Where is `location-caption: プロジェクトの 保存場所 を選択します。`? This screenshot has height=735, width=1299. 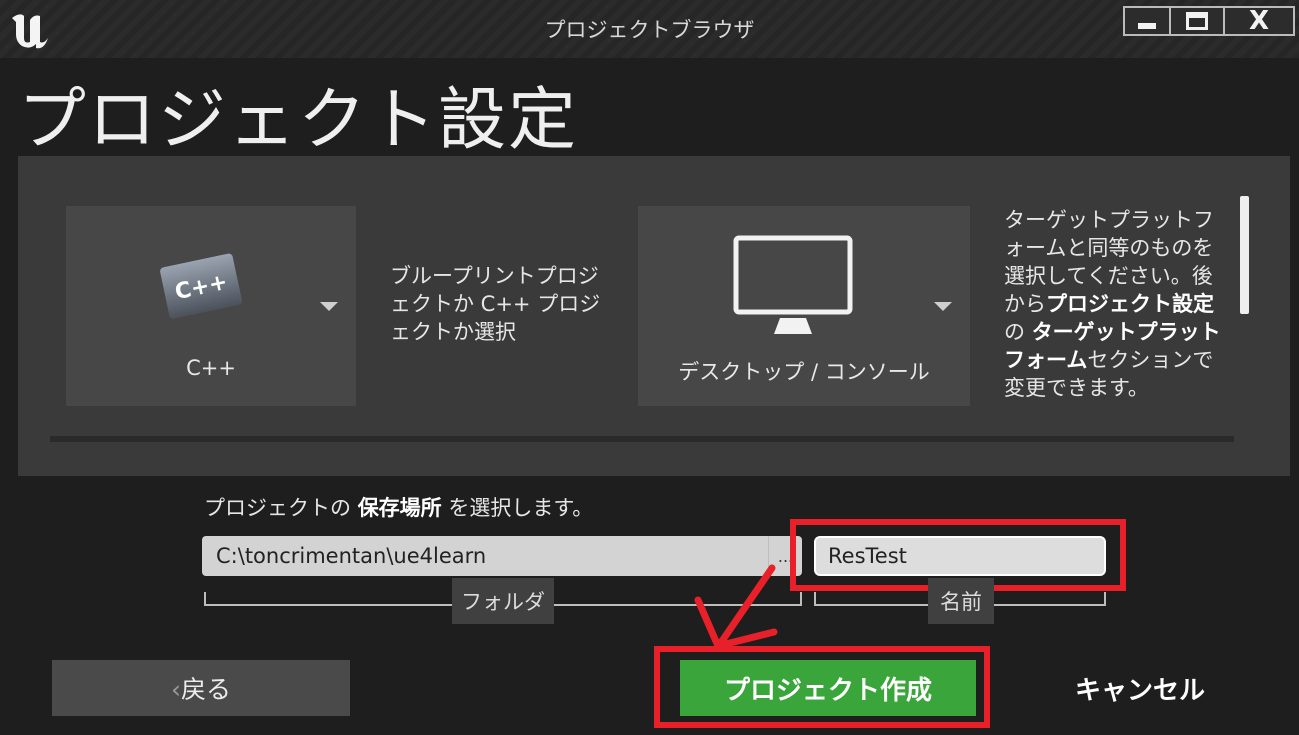 location-caption: プロジェクトの 保存場所 を選択します。 is located at coordinates (398, 507).